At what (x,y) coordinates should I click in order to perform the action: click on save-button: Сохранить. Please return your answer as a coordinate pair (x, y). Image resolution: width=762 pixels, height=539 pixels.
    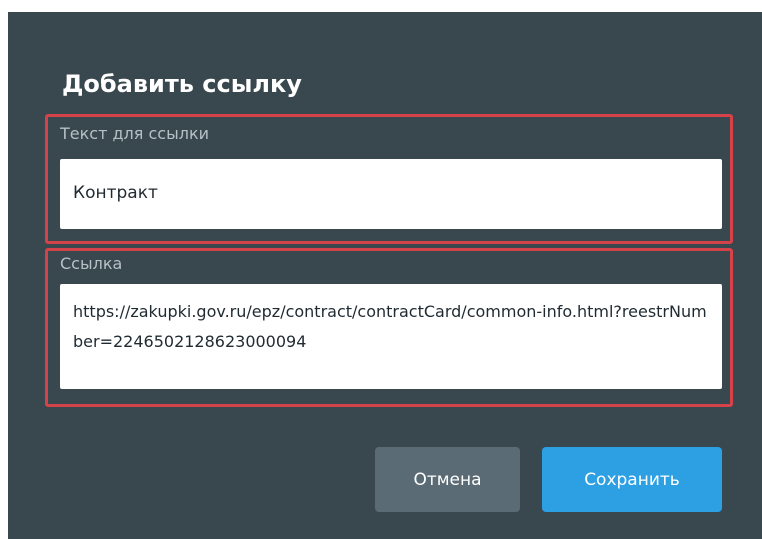
    Looking at the image, I should click on (632, 479).